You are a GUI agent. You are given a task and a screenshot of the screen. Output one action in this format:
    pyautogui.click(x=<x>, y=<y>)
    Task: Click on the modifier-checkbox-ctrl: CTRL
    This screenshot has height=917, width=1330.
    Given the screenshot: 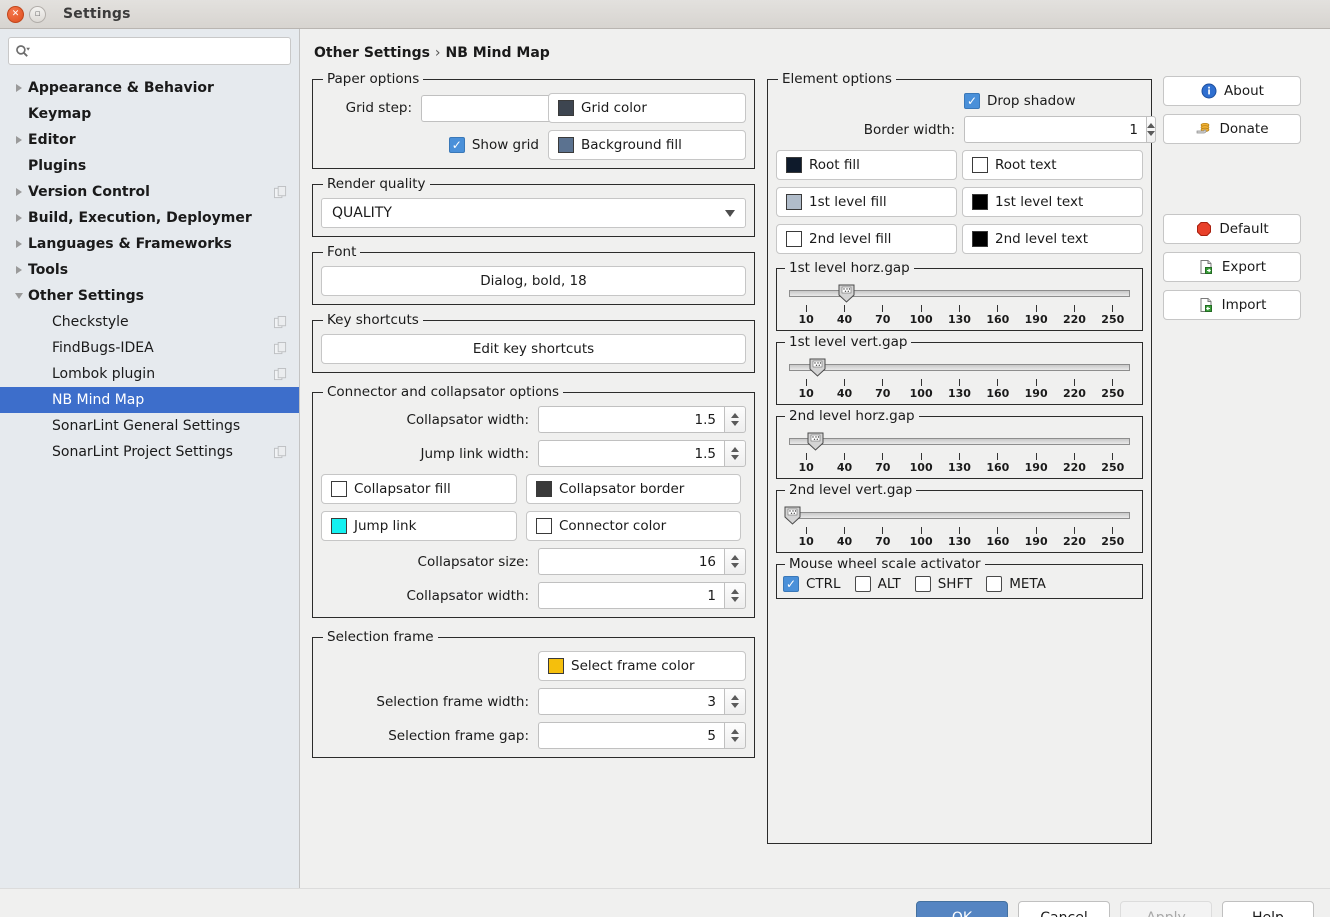 What is the action you would take?
    pyautogui.click(x=812, y=584)
    